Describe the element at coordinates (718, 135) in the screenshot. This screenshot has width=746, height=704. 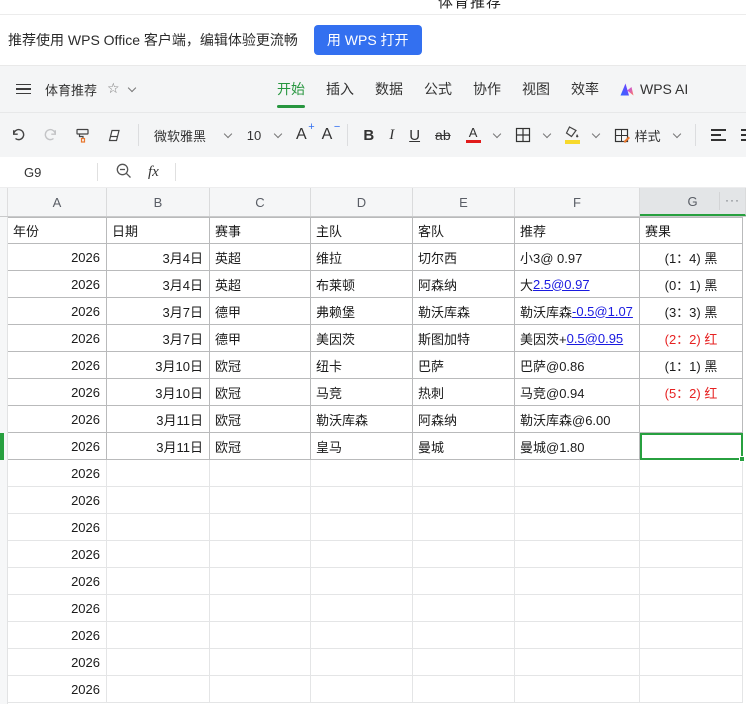
I see `align-left-button` at that location.